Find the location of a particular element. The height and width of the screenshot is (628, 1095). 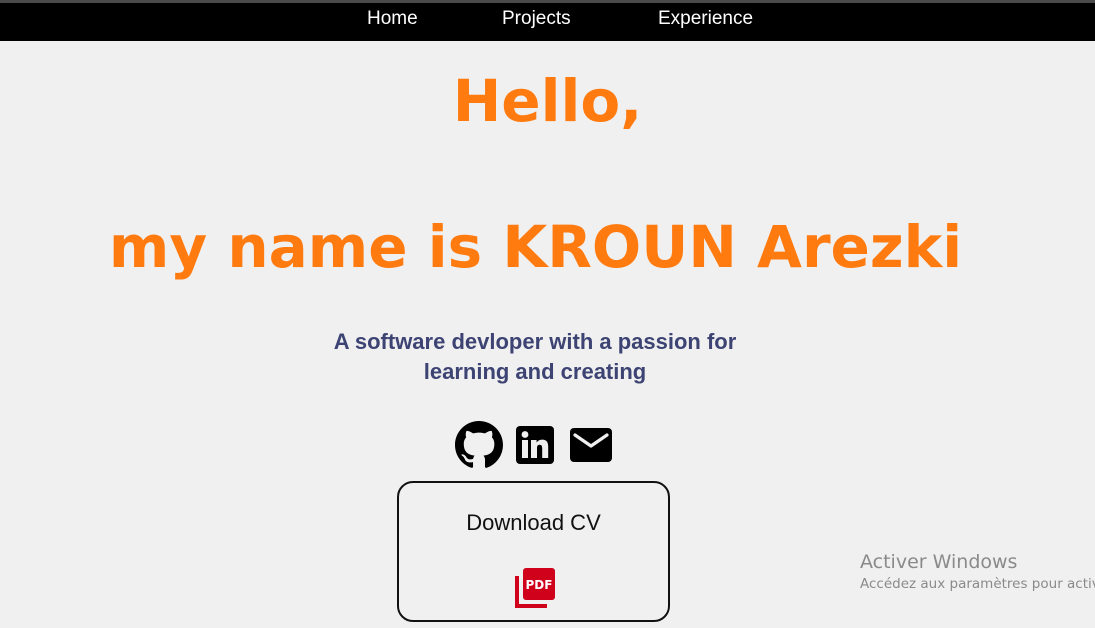

watermark-title: Activer Windows is located at coordinates (939, 562).